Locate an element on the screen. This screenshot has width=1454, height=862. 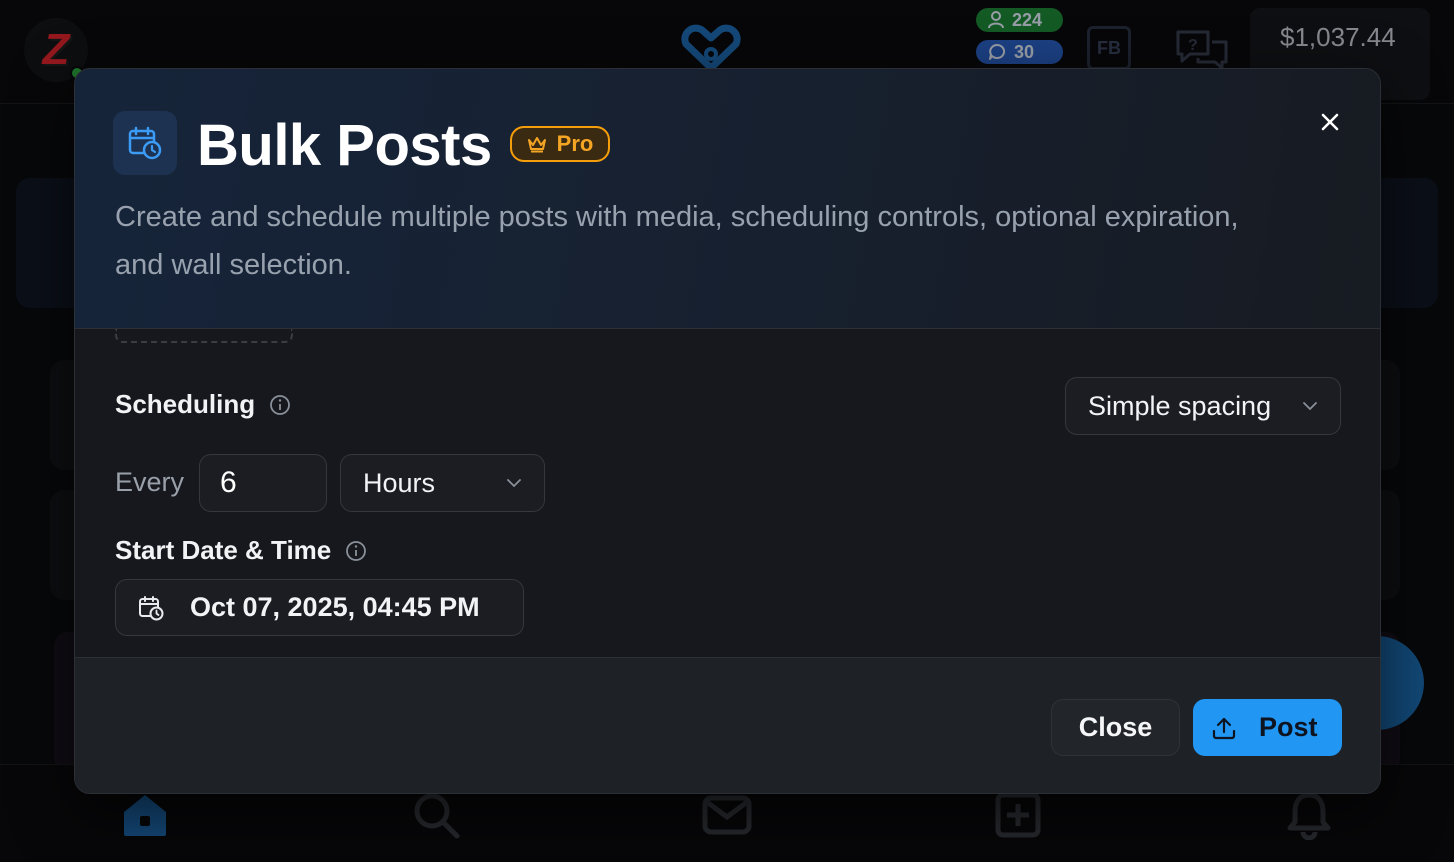
interval-input is located at coordinates (263, 483).